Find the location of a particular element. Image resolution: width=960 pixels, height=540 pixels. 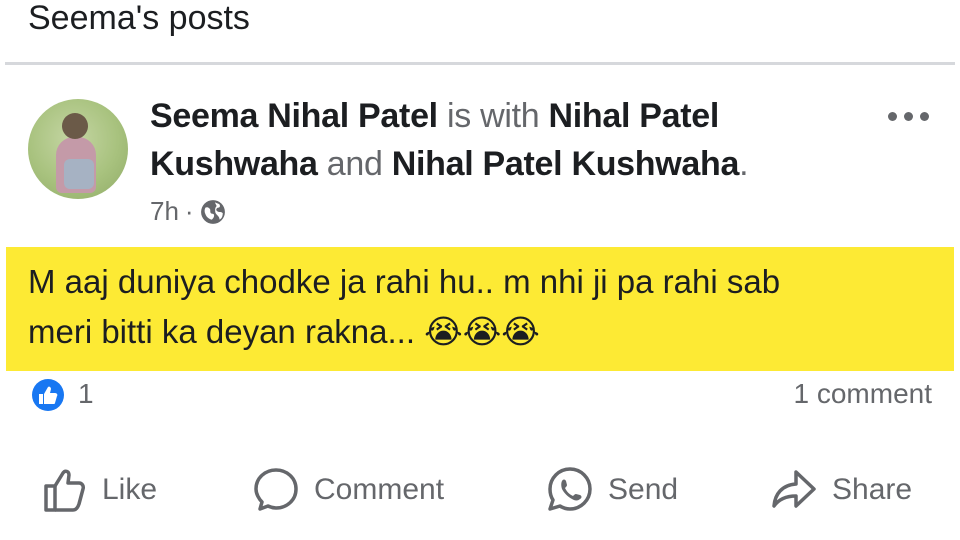

share-button: Share is located at coordinates (840, 490).